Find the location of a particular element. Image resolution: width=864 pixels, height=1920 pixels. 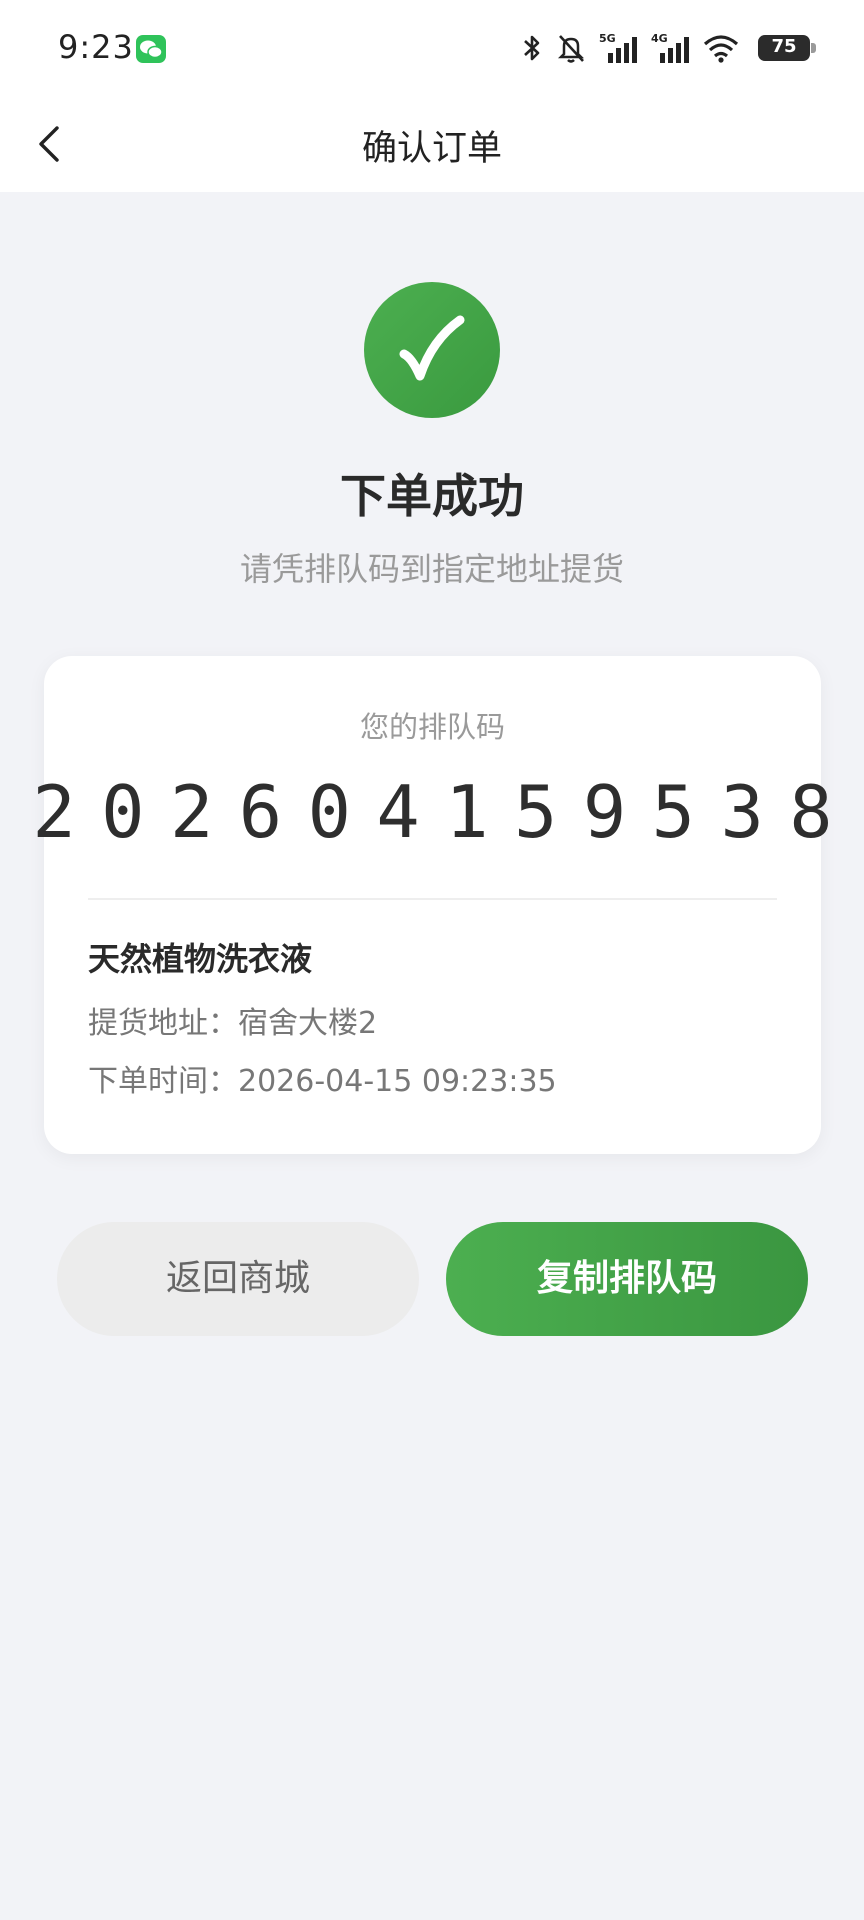

queue-digit: 8 is located at coordinates (811, 812).